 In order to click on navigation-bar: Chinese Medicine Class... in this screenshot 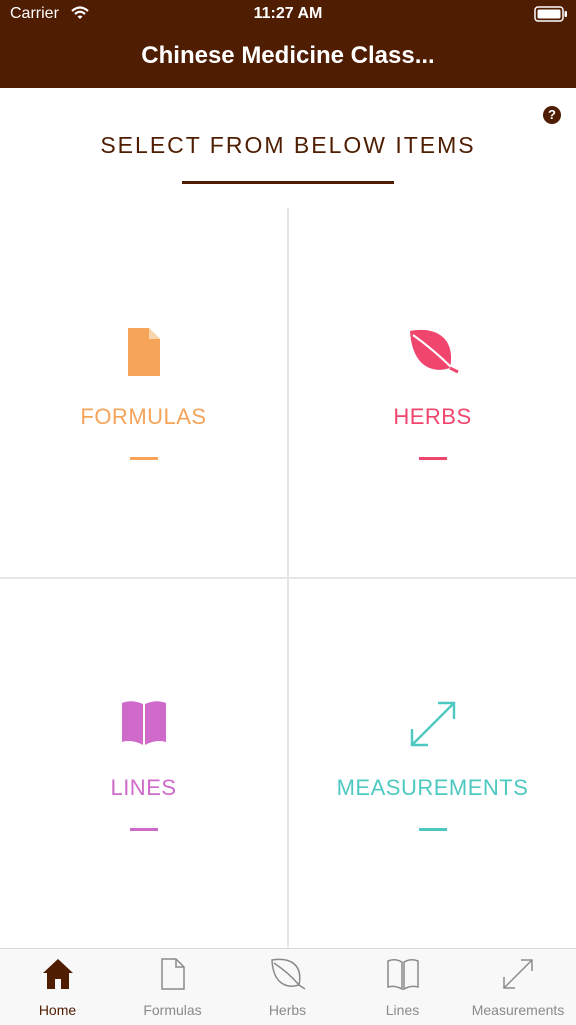, I will do `click(288, 58)`.